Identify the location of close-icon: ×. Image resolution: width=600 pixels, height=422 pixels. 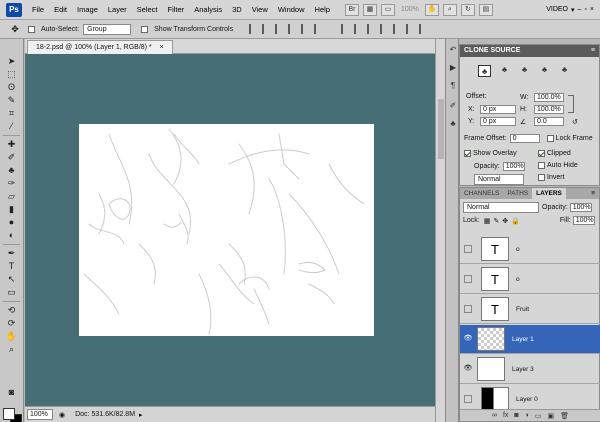
(592, 9).